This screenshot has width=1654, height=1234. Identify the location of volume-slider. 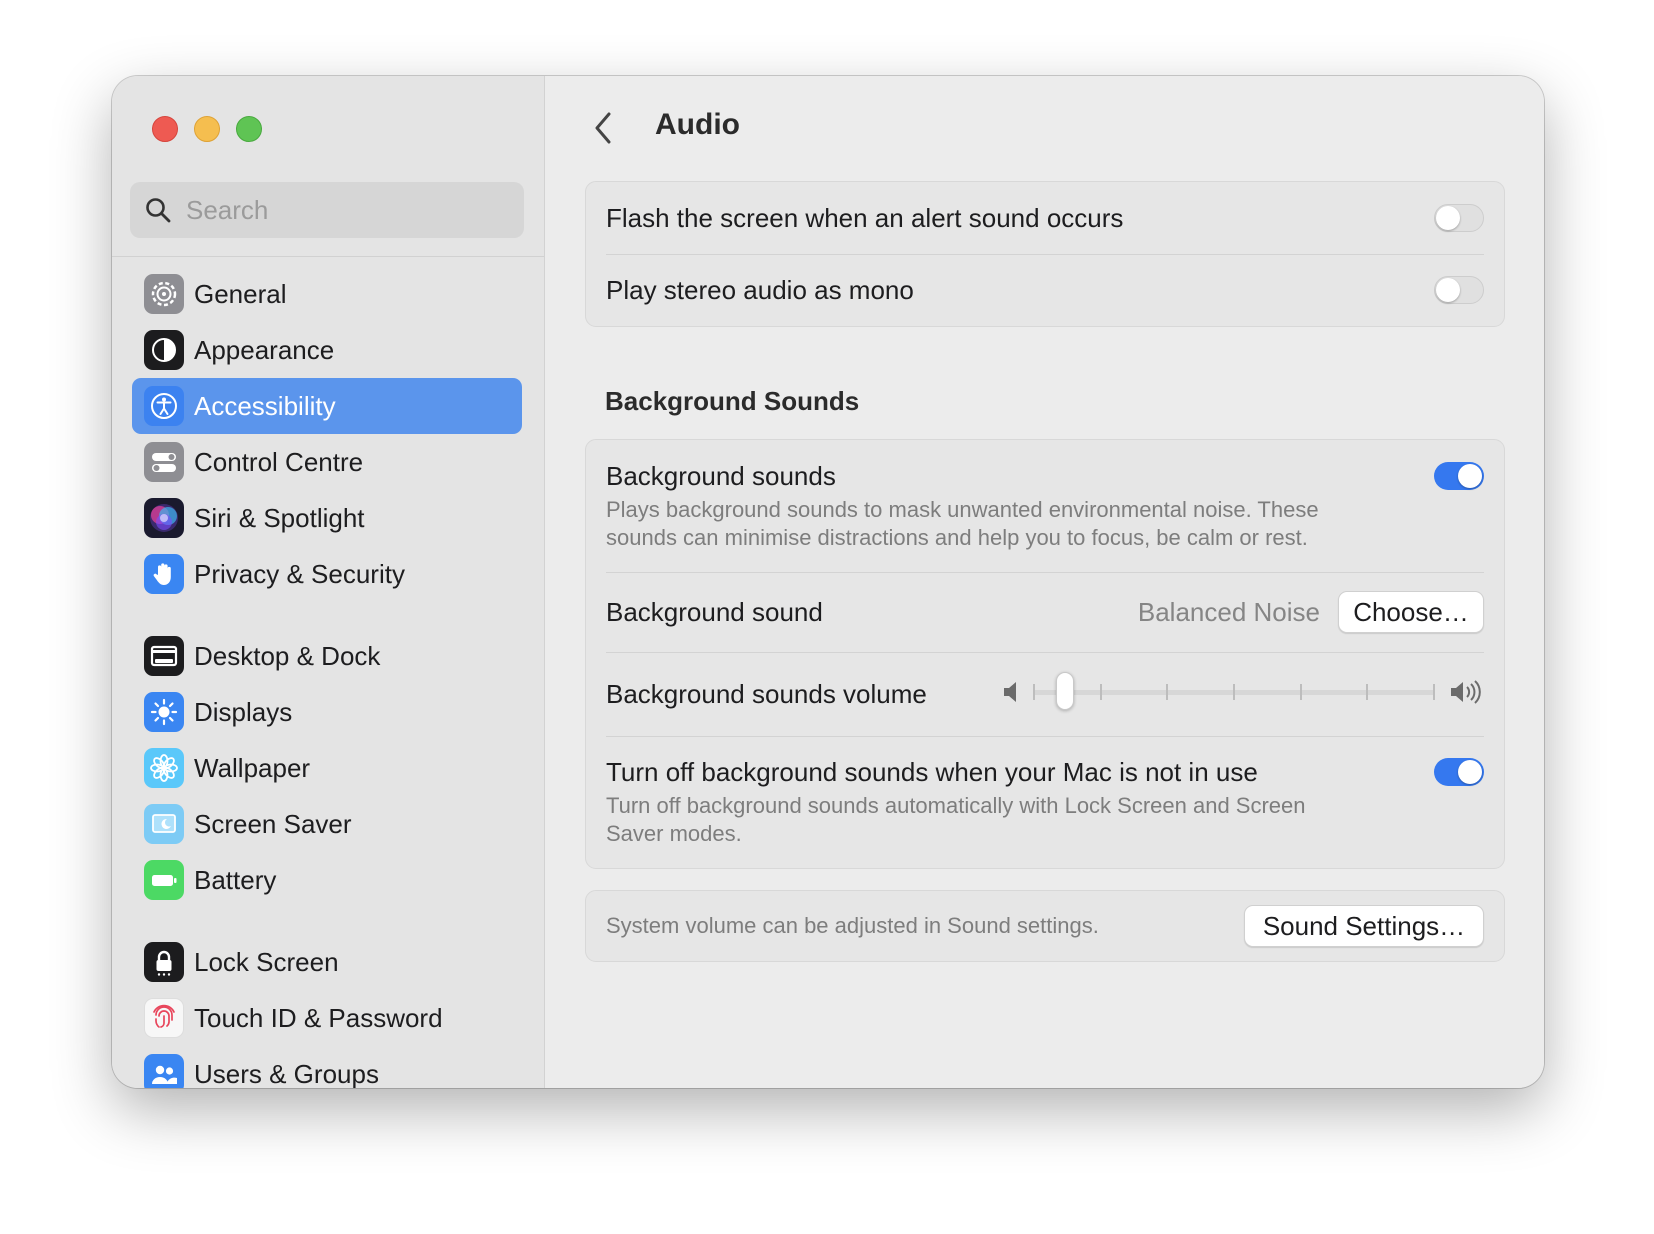
(1234, 692).